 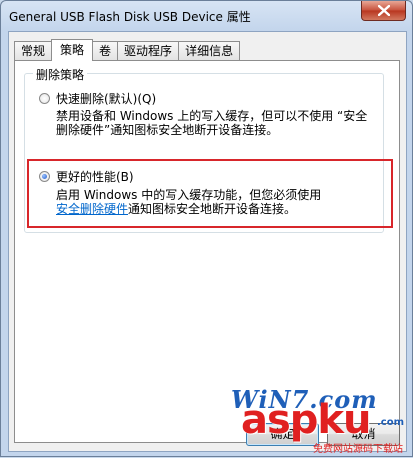 I want to click on removal-policy-title: 删除策略, so click(x=60, y=74).